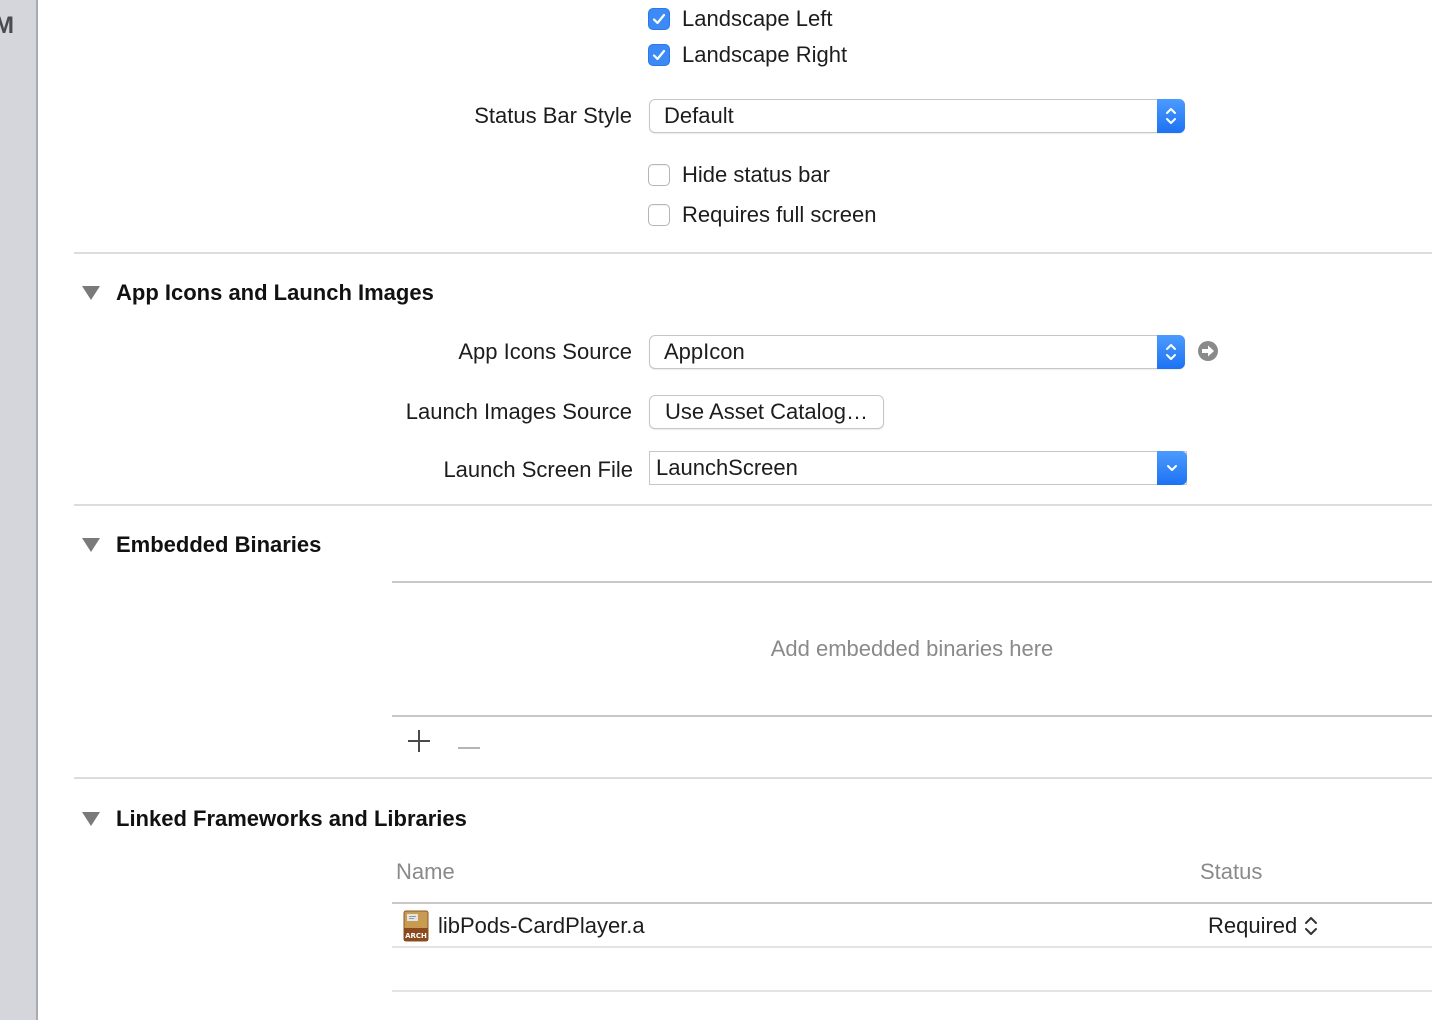 The width and height of the screenshot is (1432, 1020). I want to click on linked-frameworks-section-header: Linked Frameworks and Libraries, so click(274, 819).